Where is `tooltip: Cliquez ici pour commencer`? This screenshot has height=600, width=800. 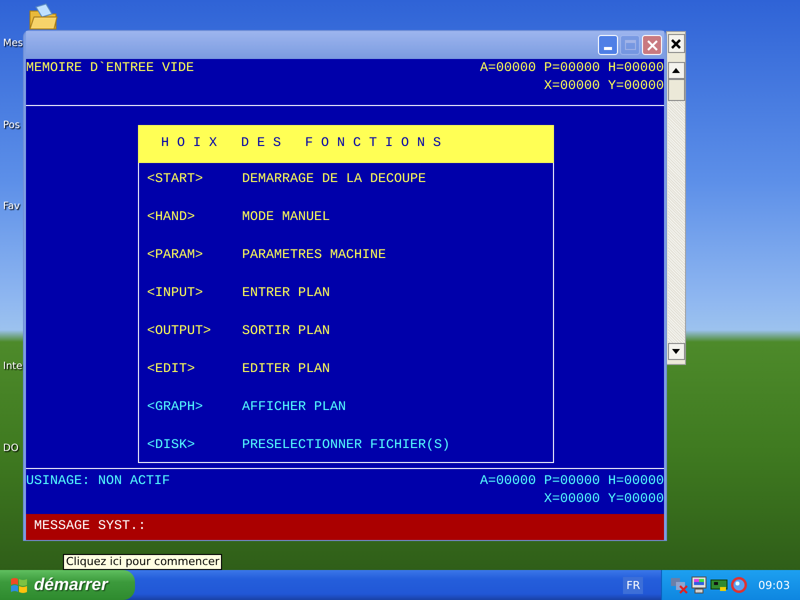 tooltip: Cliquez ici pour commencer is located at coordinates (142, 562).